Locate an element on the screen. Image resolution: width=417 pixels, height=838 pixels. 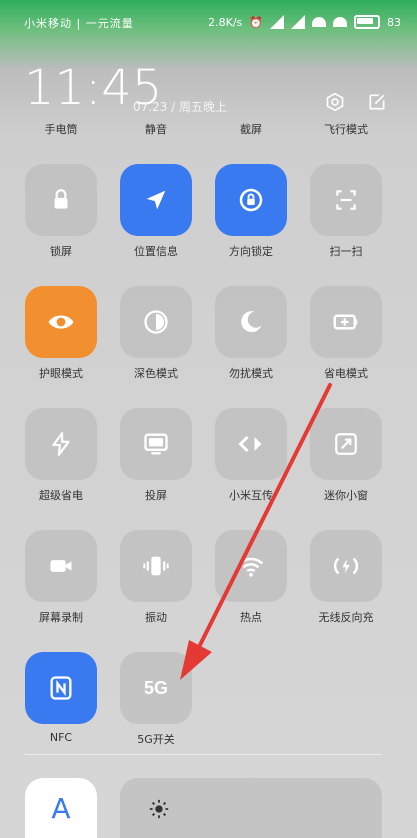
tile-cast is located at coordinates (156, 444).